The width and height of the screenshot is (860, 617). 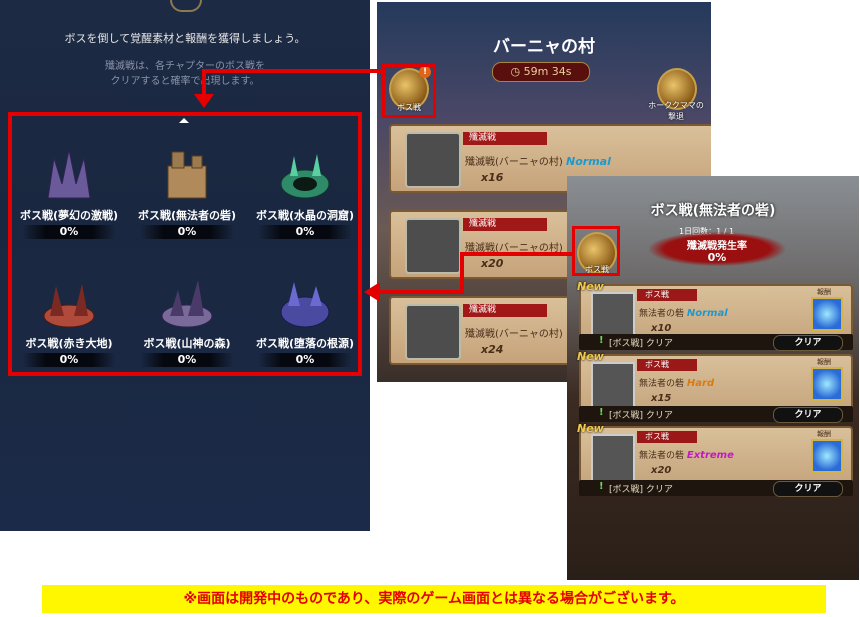 I want to click on hawk-mama-label-line1: ホーククママの, so click(x=676, y=105).